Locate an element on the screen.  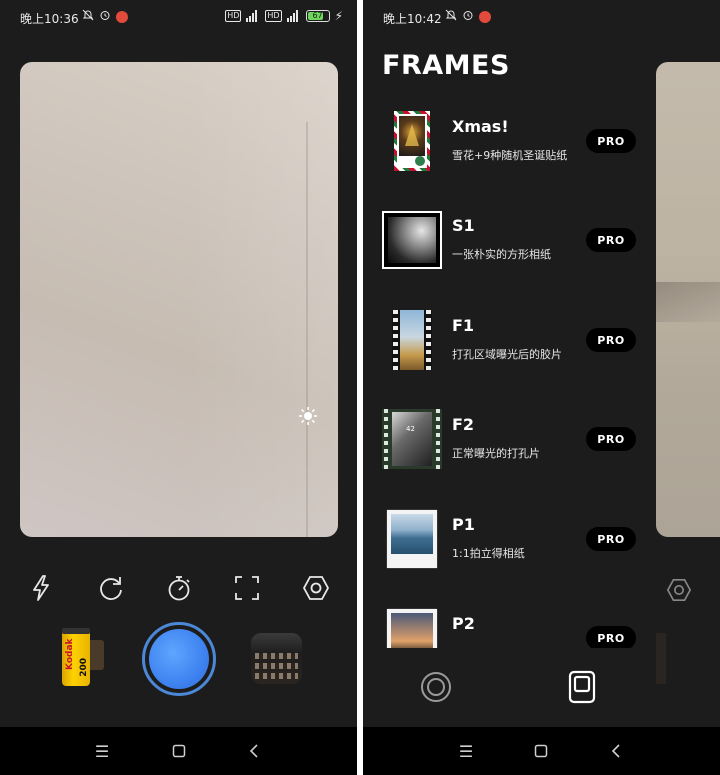
lens-tab-icon is located at coordinates (436, 687).